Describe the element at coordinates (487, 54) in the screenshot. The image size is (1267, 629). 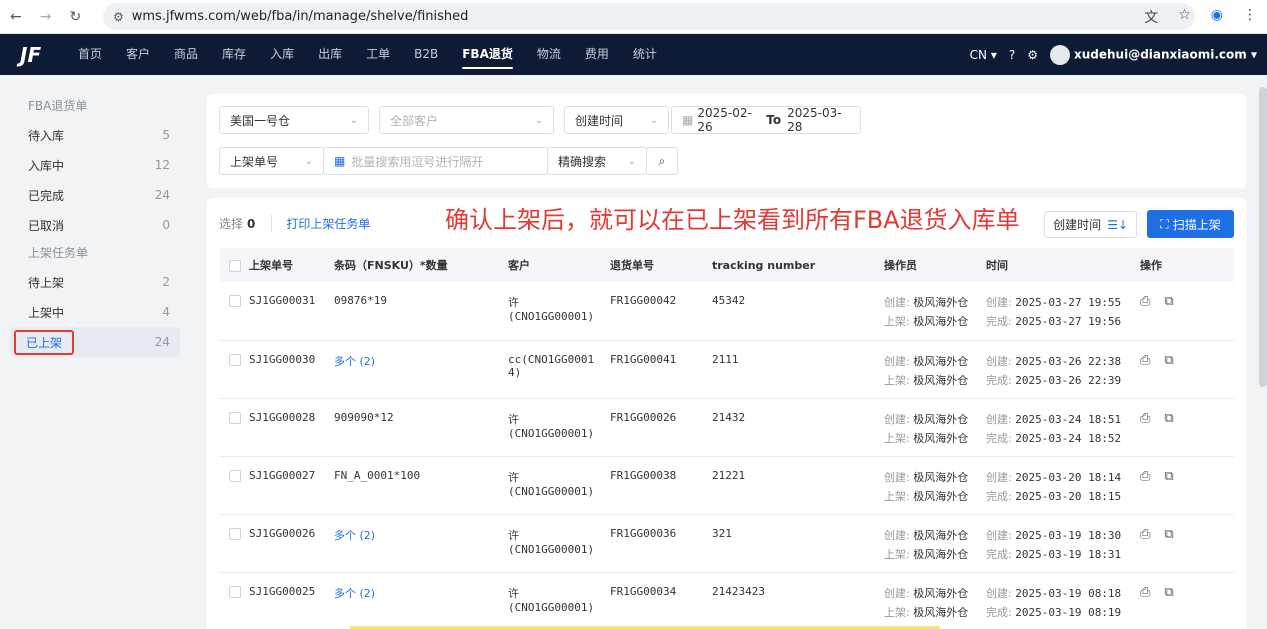
I see `nav-item: FBA退货` at that location.